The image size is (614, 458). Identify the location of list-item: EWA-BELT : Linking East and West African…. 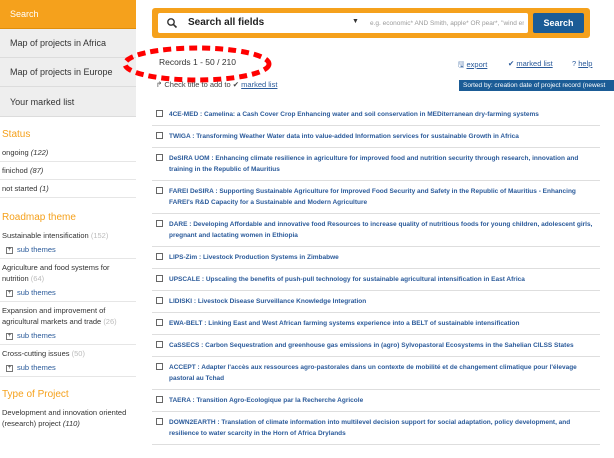
(376, 324).